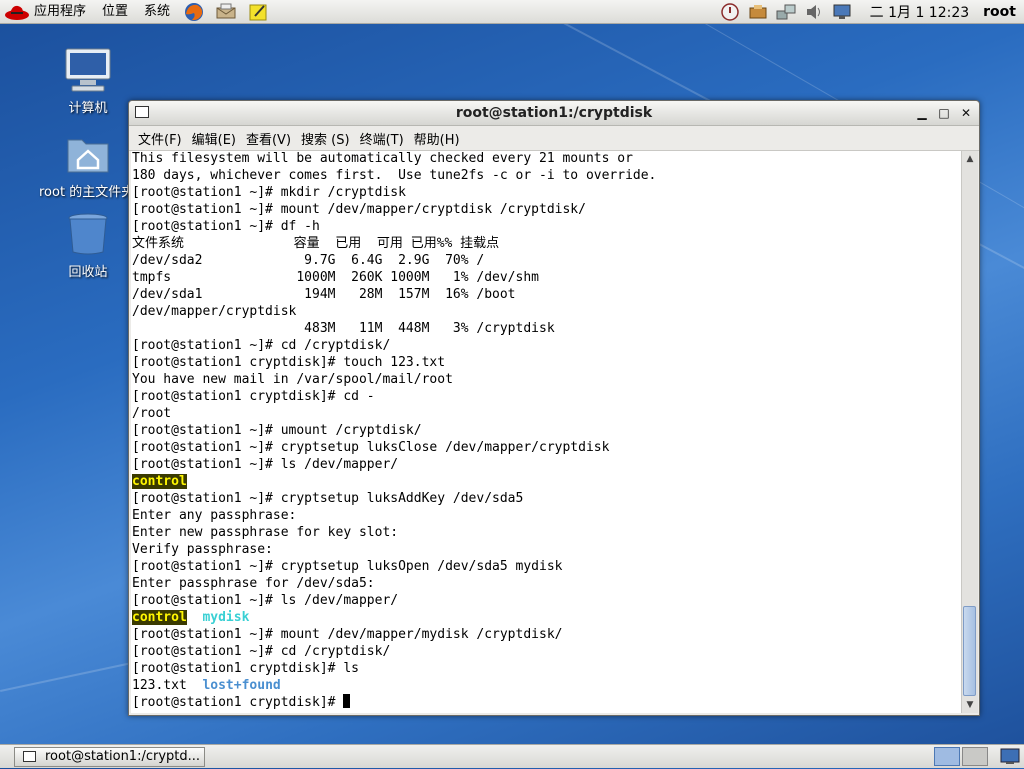  I want to click on title-bar: root@station1:/cryptdisk ▁ □ ✕, so click(554, 113).